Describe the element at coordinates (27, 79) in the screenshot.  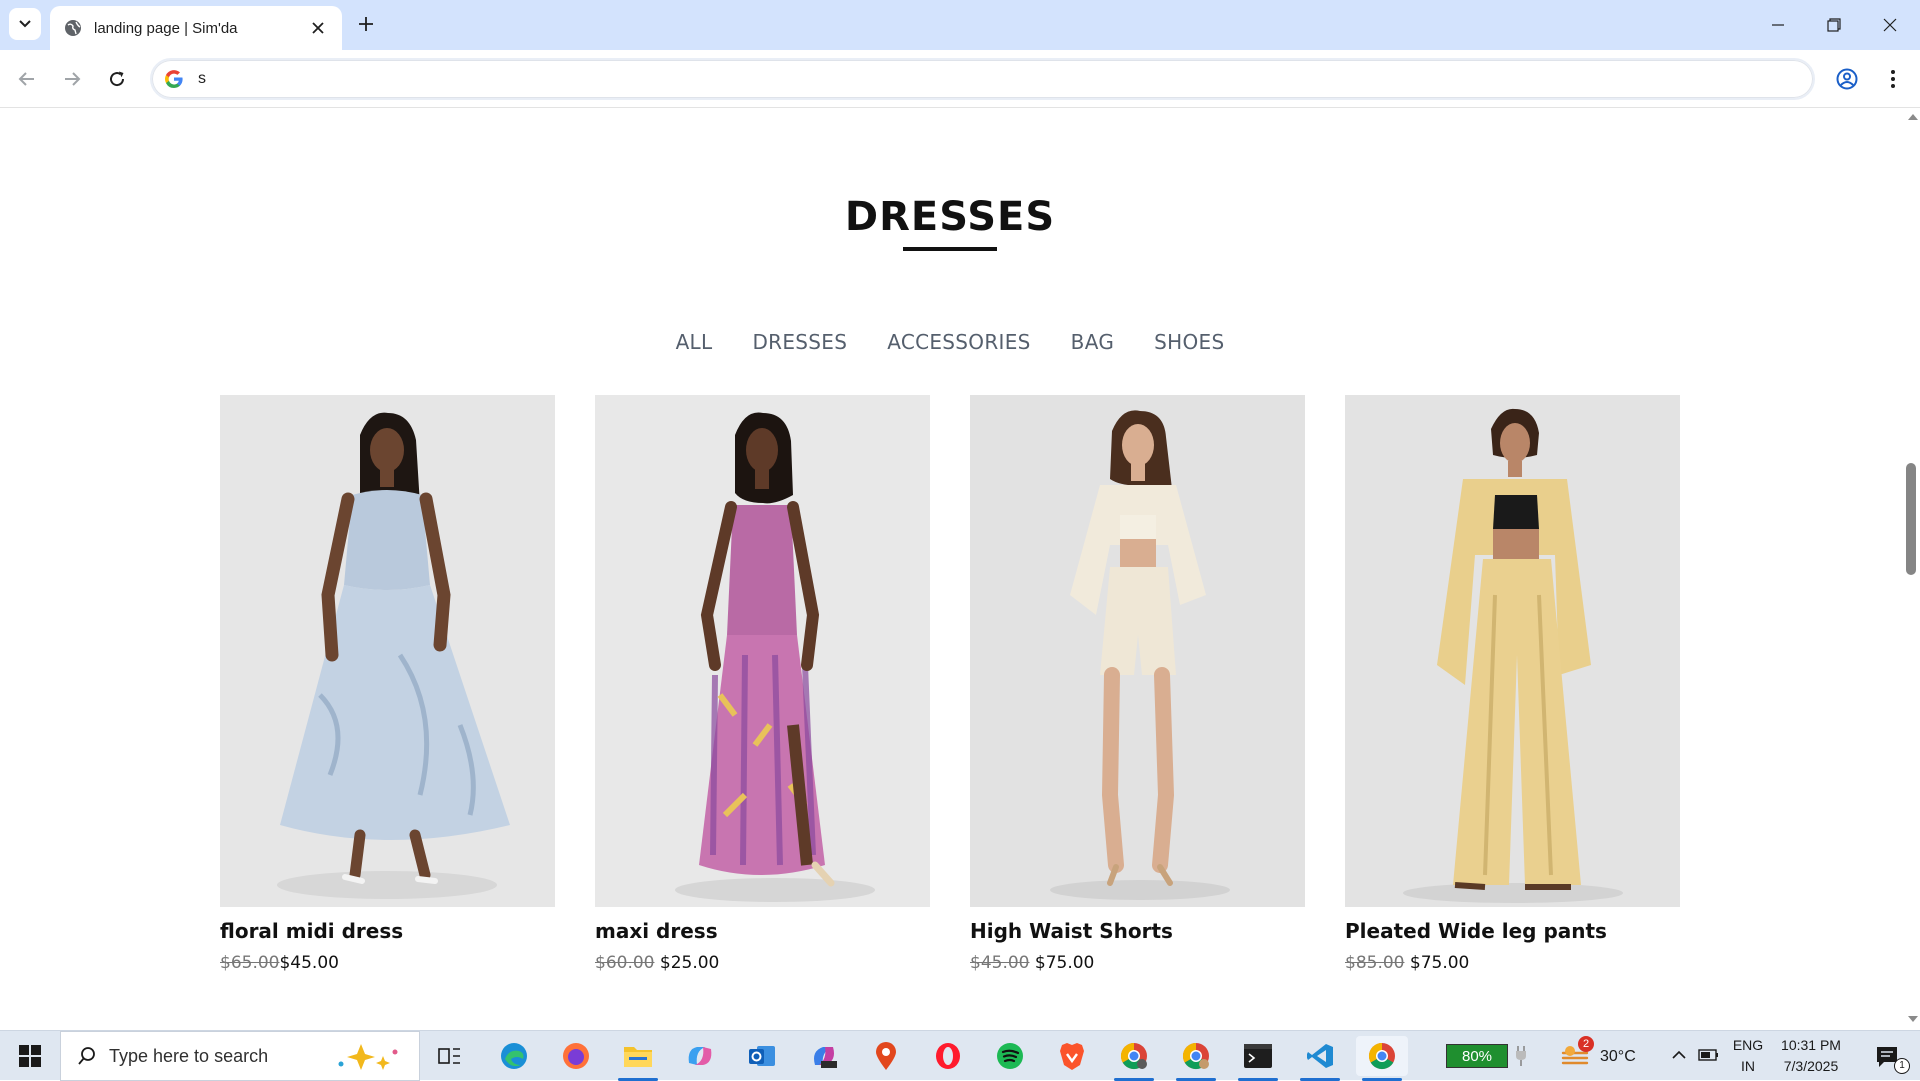
I see `back-button` at that location.